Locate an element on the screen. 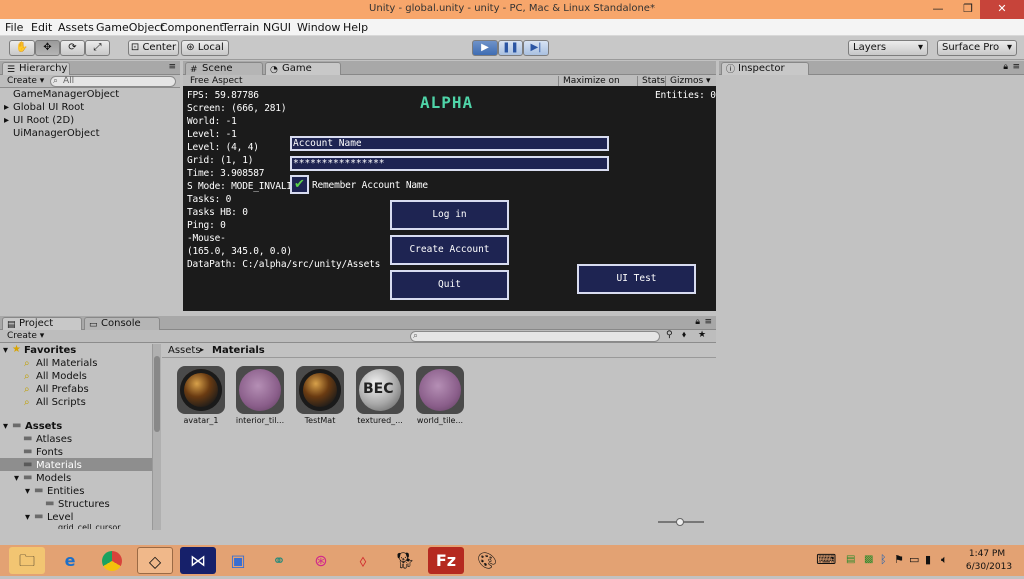  app-icon: ⊛ is located at coordinates (321, 560).